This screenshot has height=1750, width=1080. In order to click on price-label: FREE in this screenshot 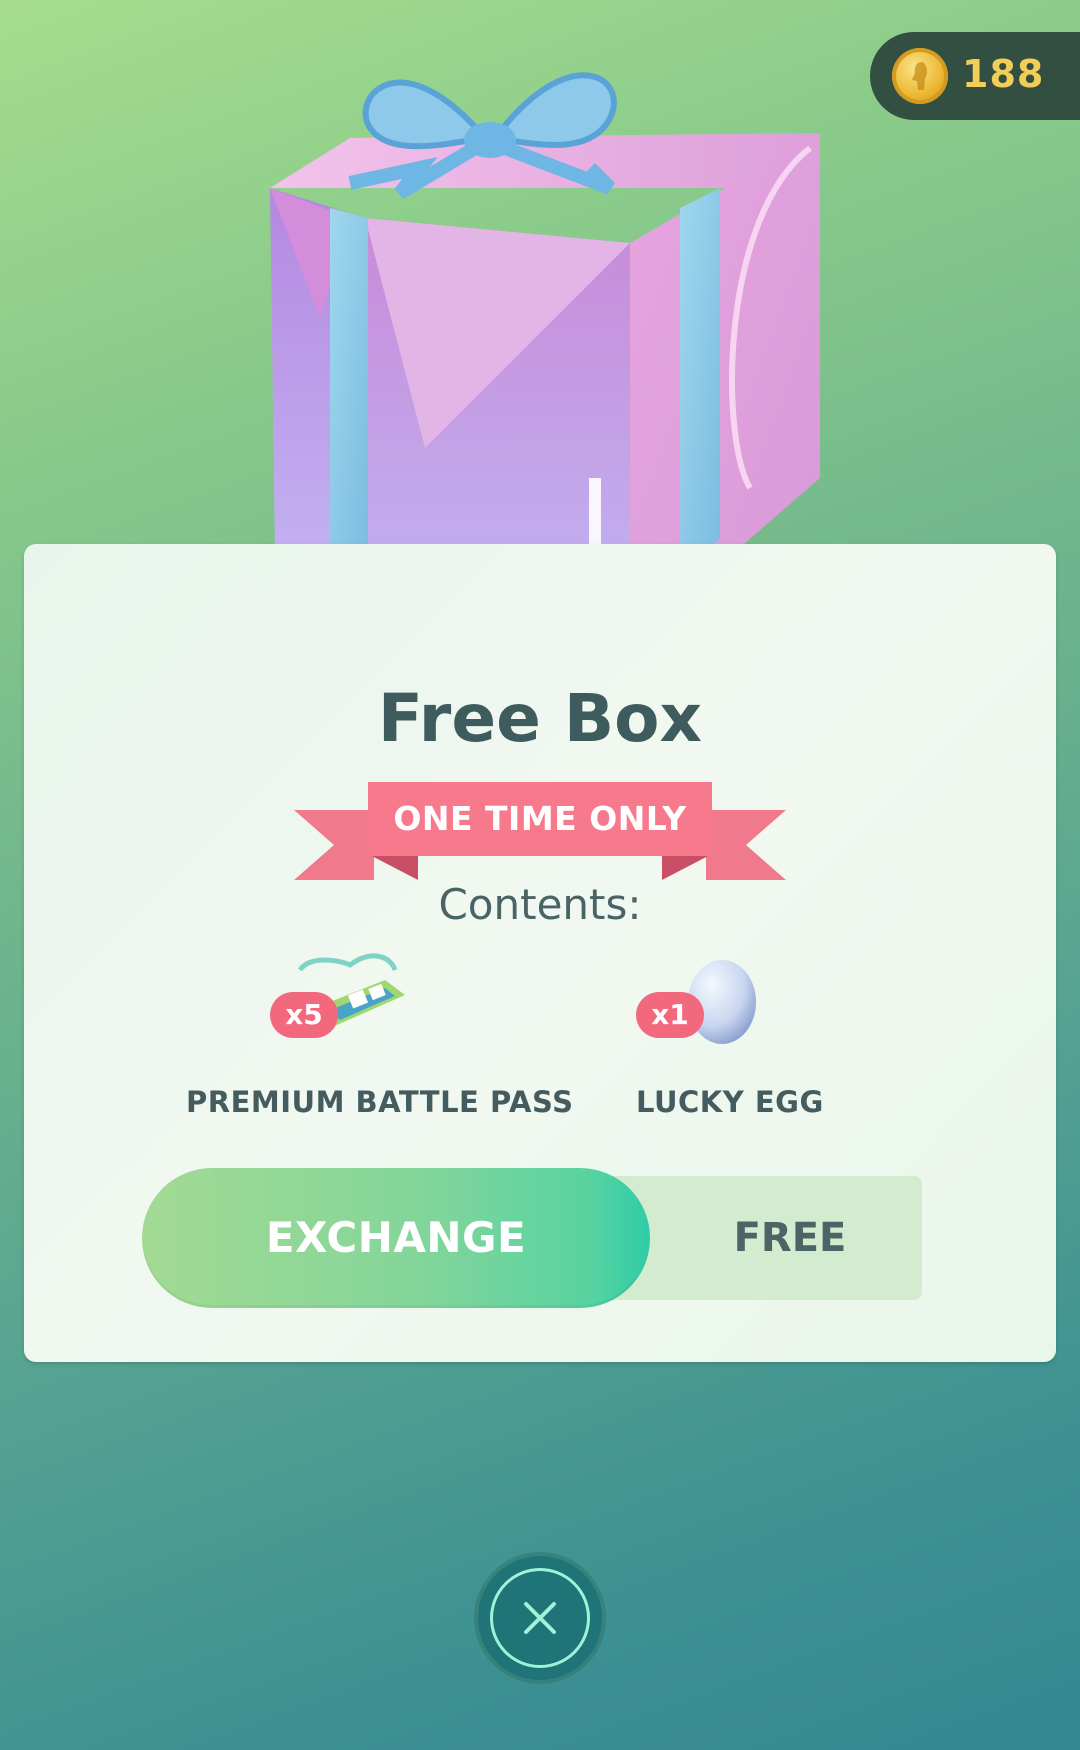, I will do `click(790, 1238)`.